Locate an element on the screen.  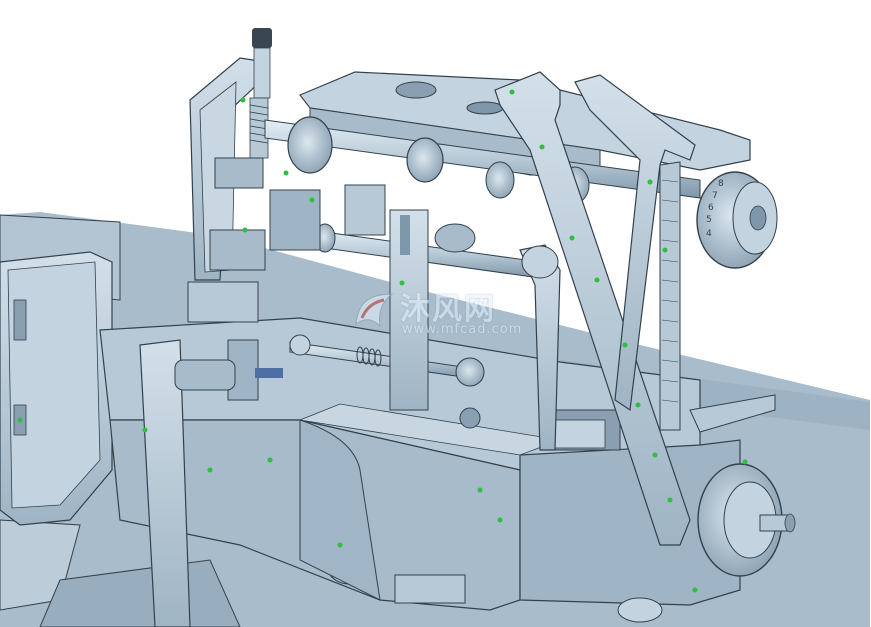
scale-label: 8 is located at coordinates (721, 184).